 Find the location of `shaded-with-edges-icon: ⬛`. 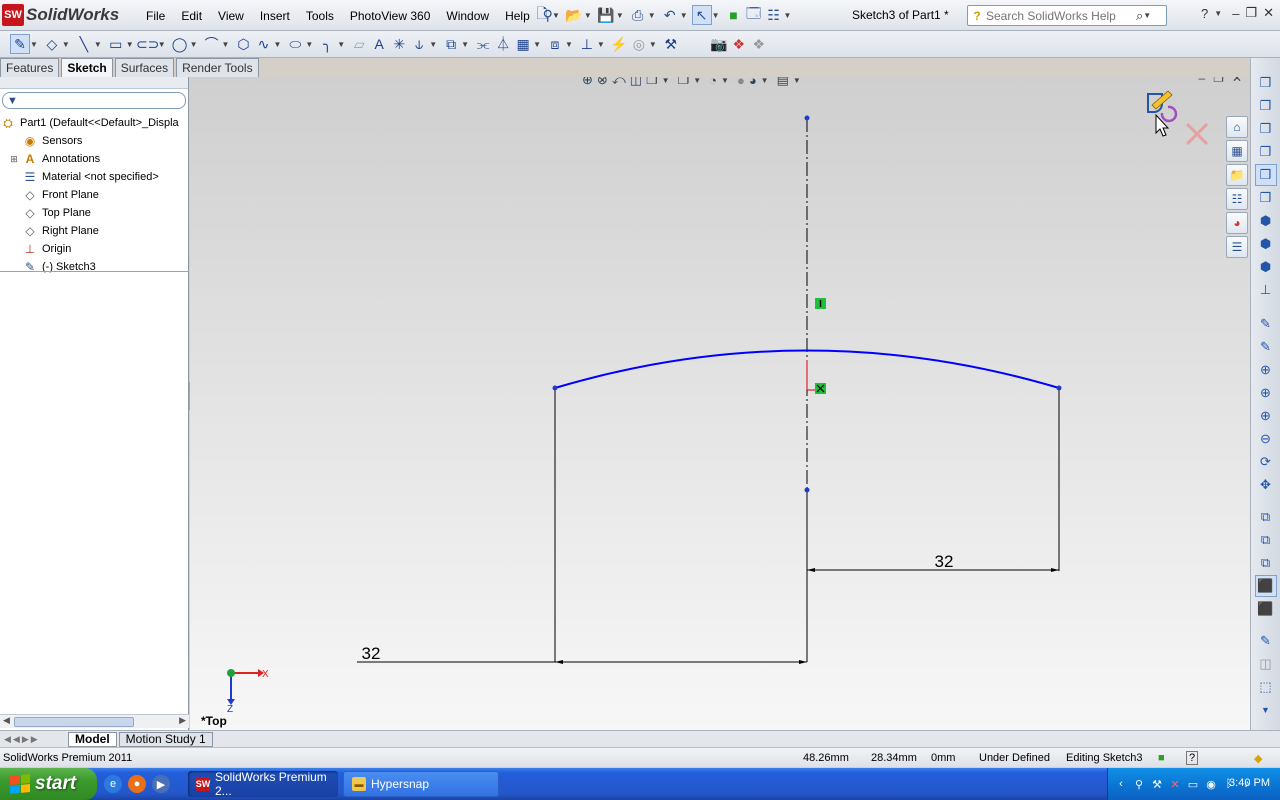

shaded-with-edges-icon: ⬛ is located at coordinates (1265, 586).